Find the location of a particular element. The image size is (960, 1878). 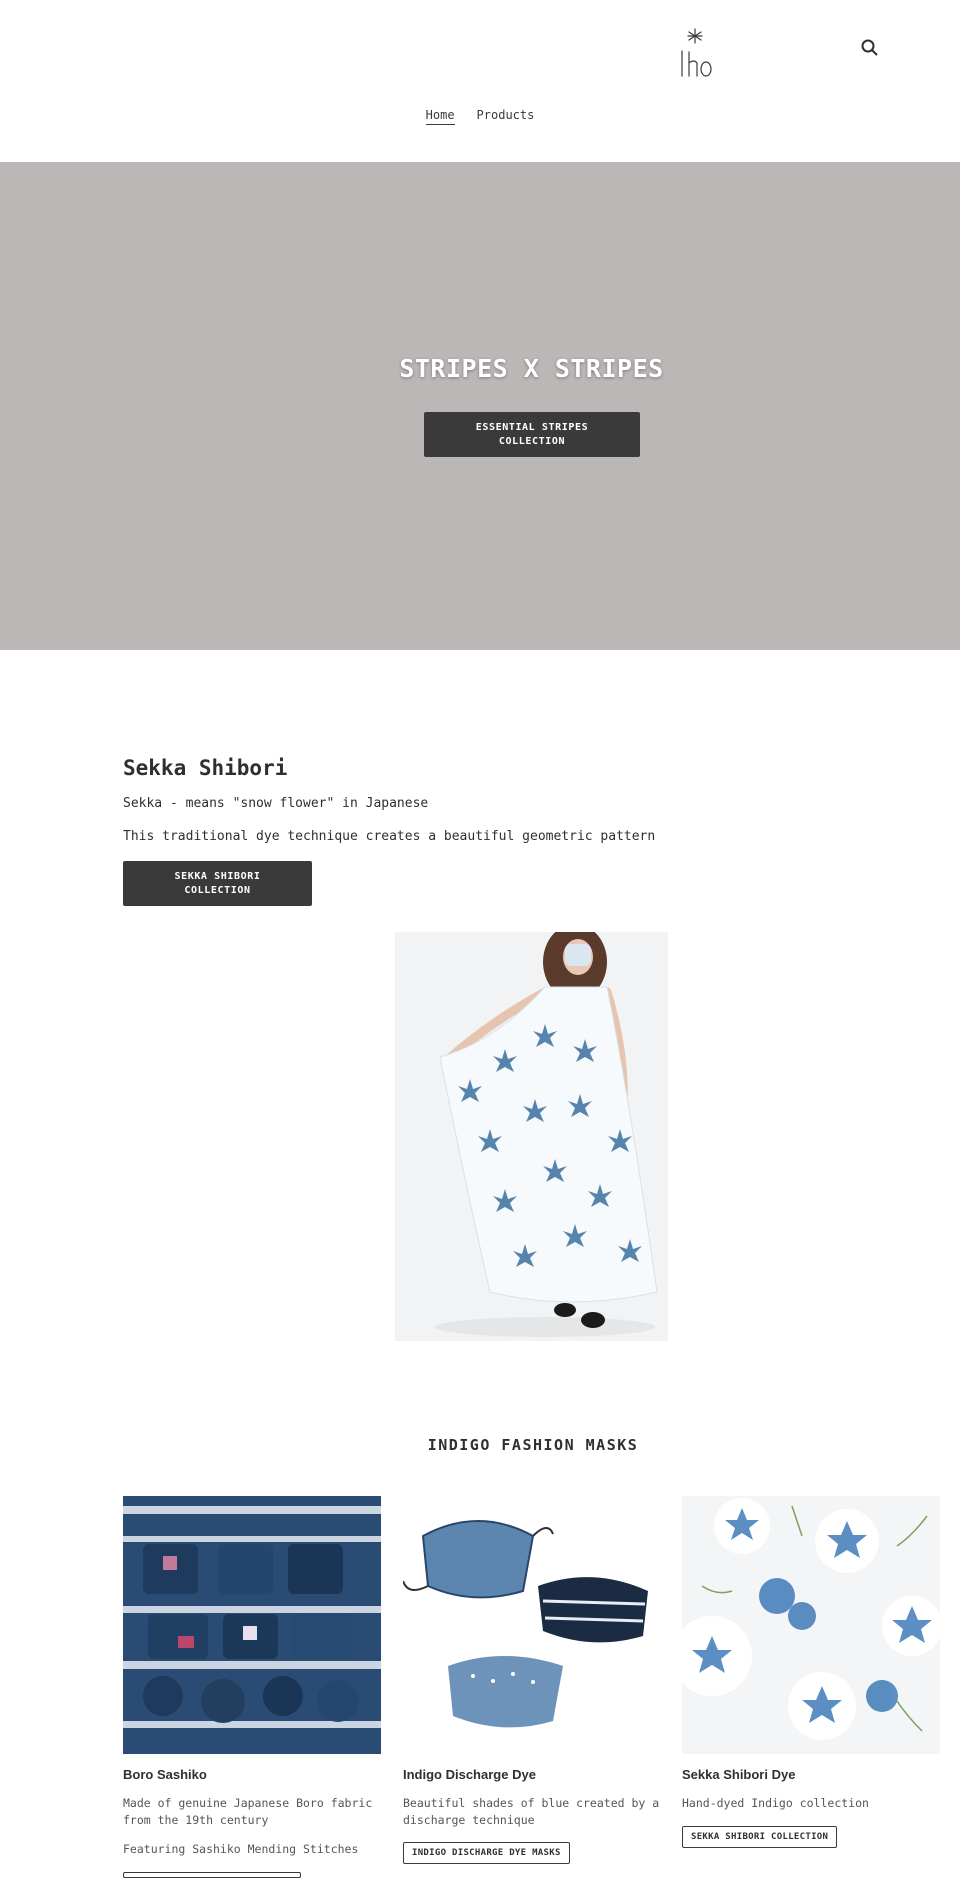

card-title: Indigo Discharge Dye is located at coordinates (469, 1774).